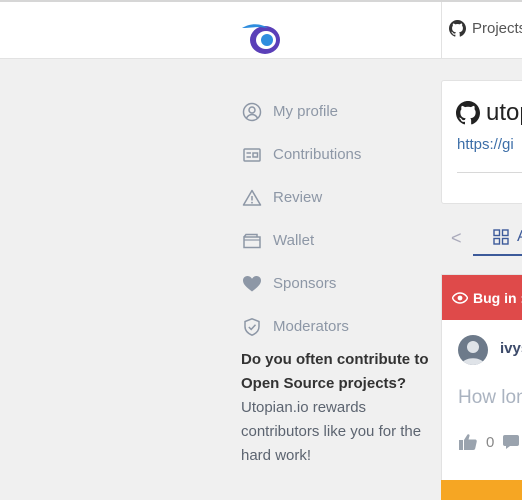 The image size is (522, 500). I want to click on project-card: utop https://gi, so click(481, 142).